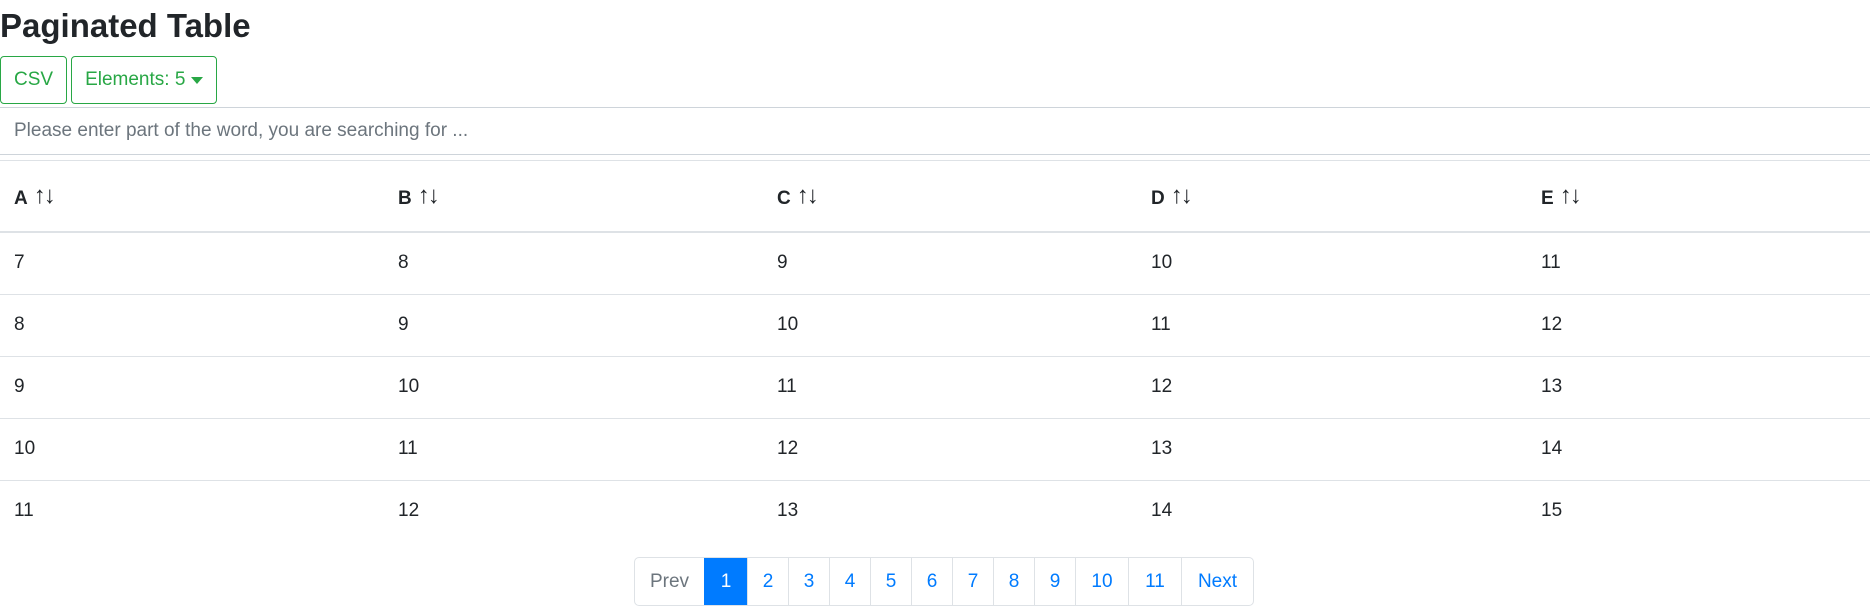  I want to click on table-row: 7 8 9 10 11, so click(935, 263).